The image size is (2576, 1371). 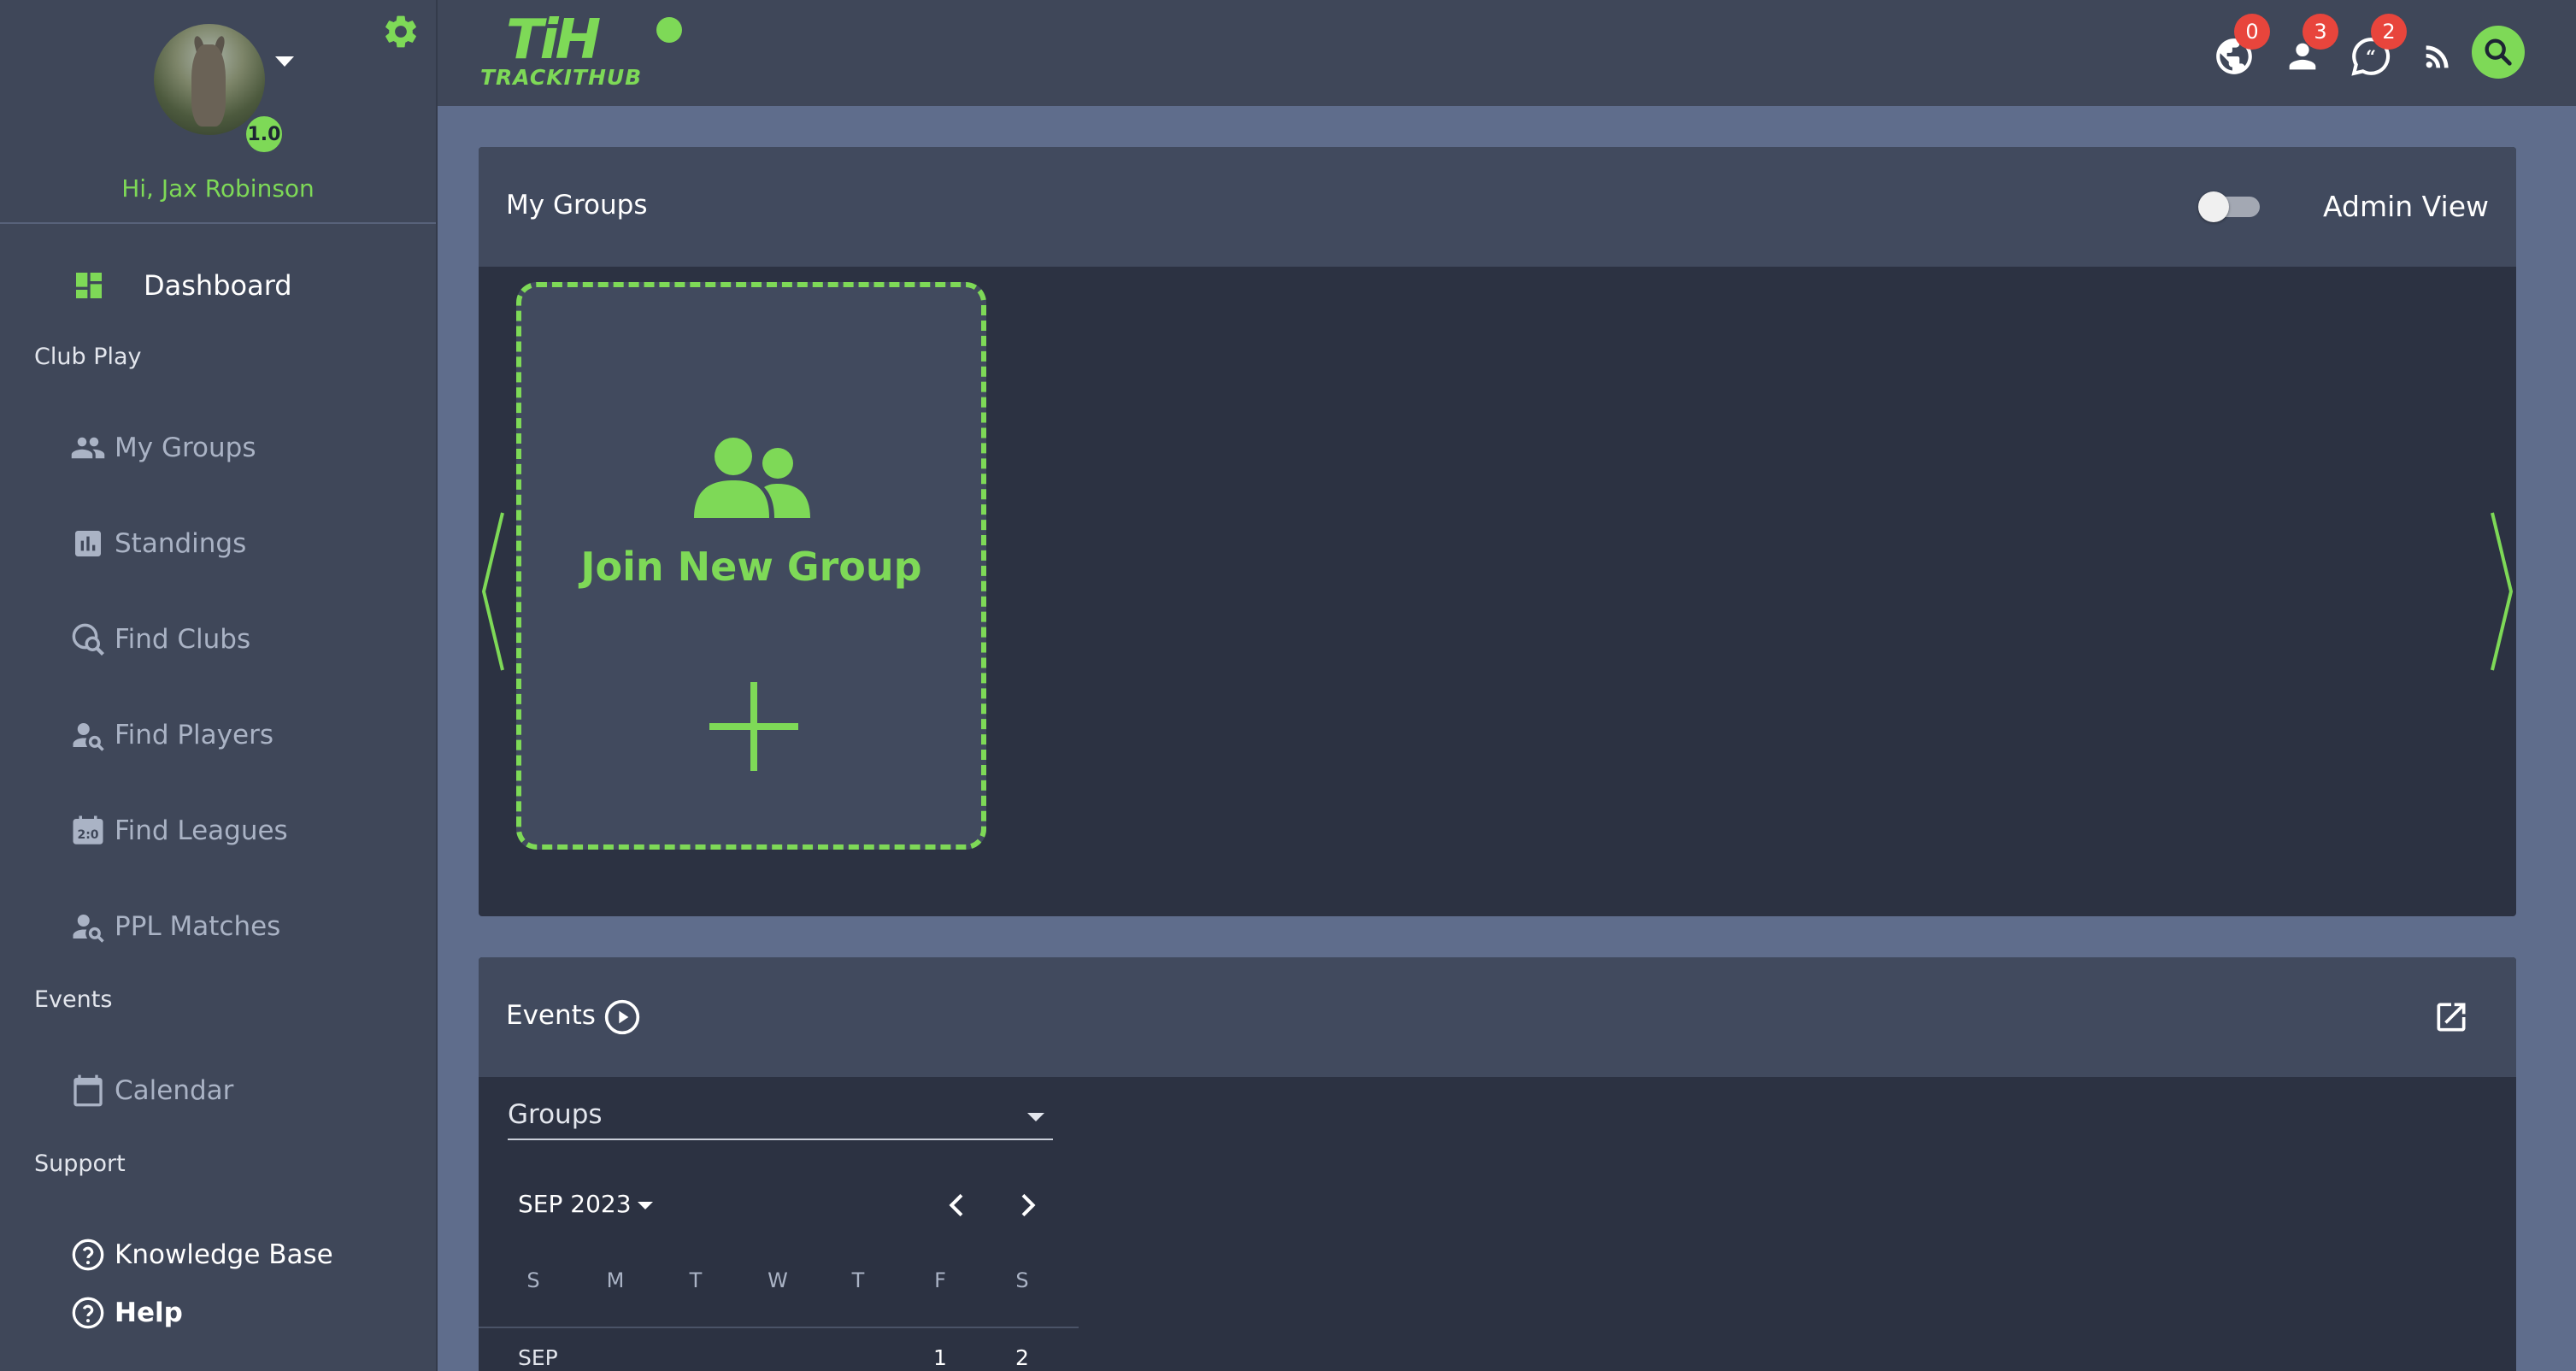 I want to click on card-title: My Groups, so click(x=577, y=206).